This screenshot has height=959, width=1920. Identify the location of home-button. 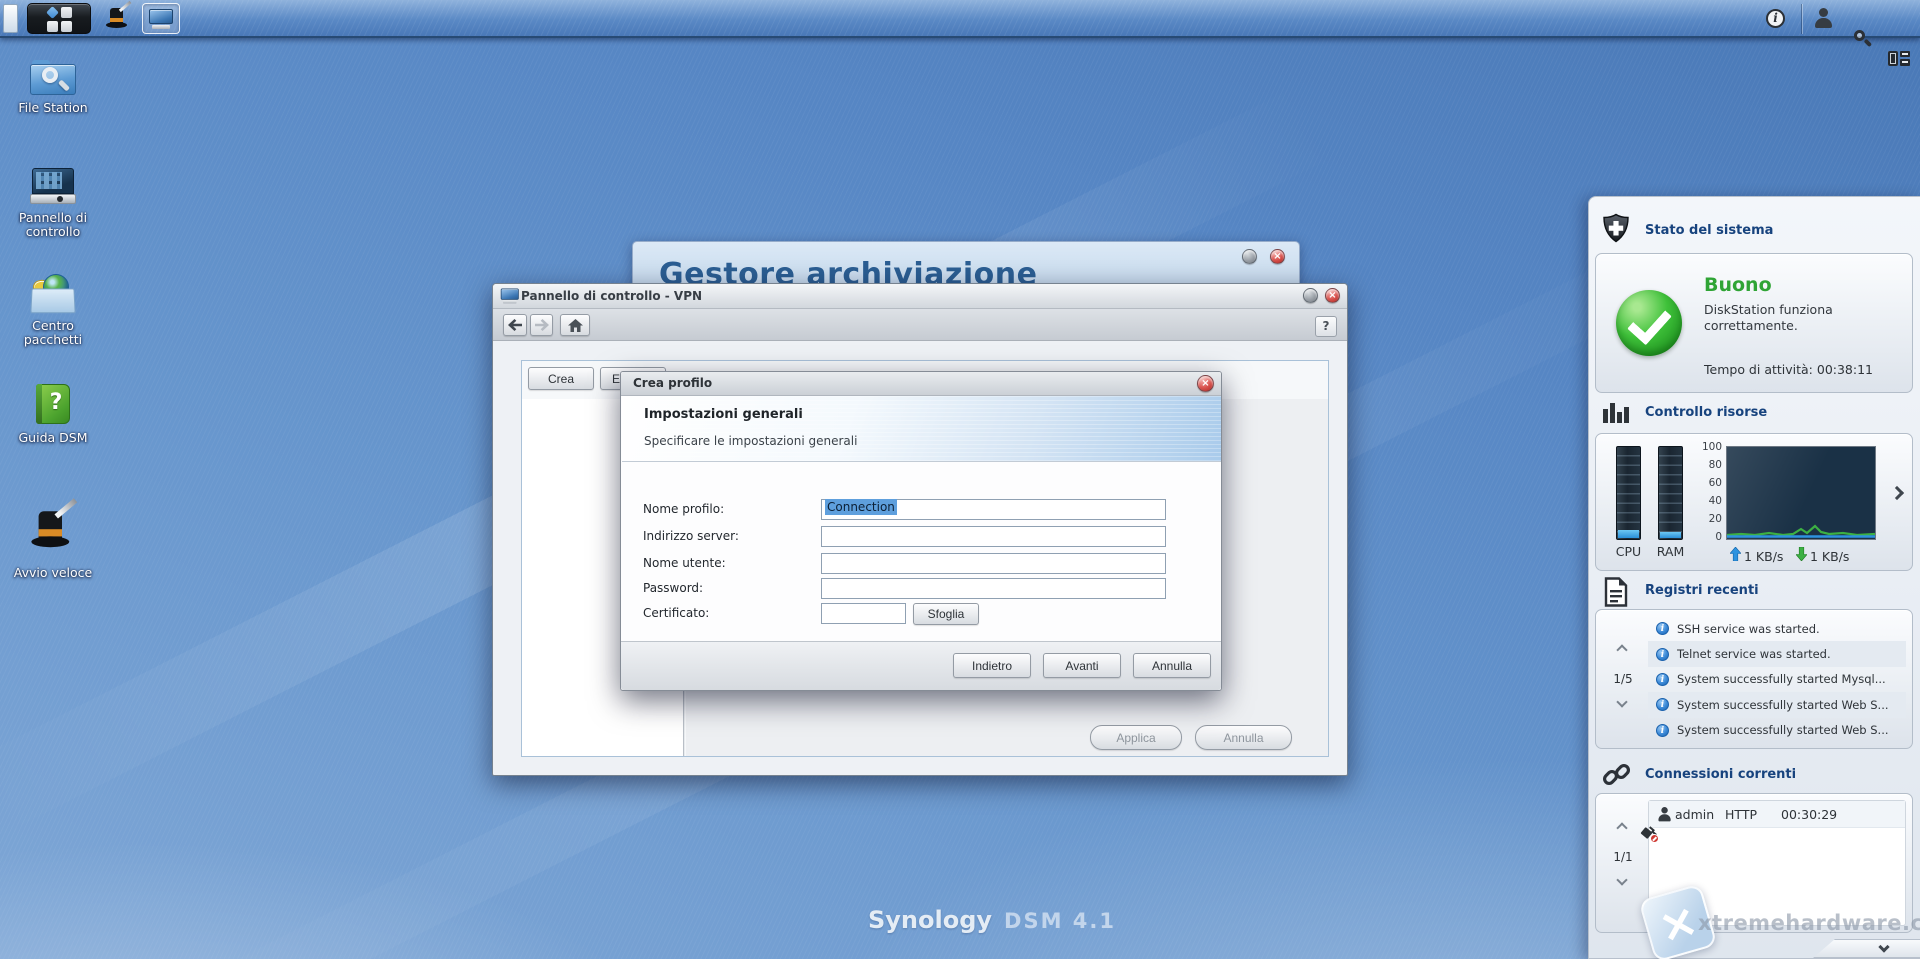
(575, 325).